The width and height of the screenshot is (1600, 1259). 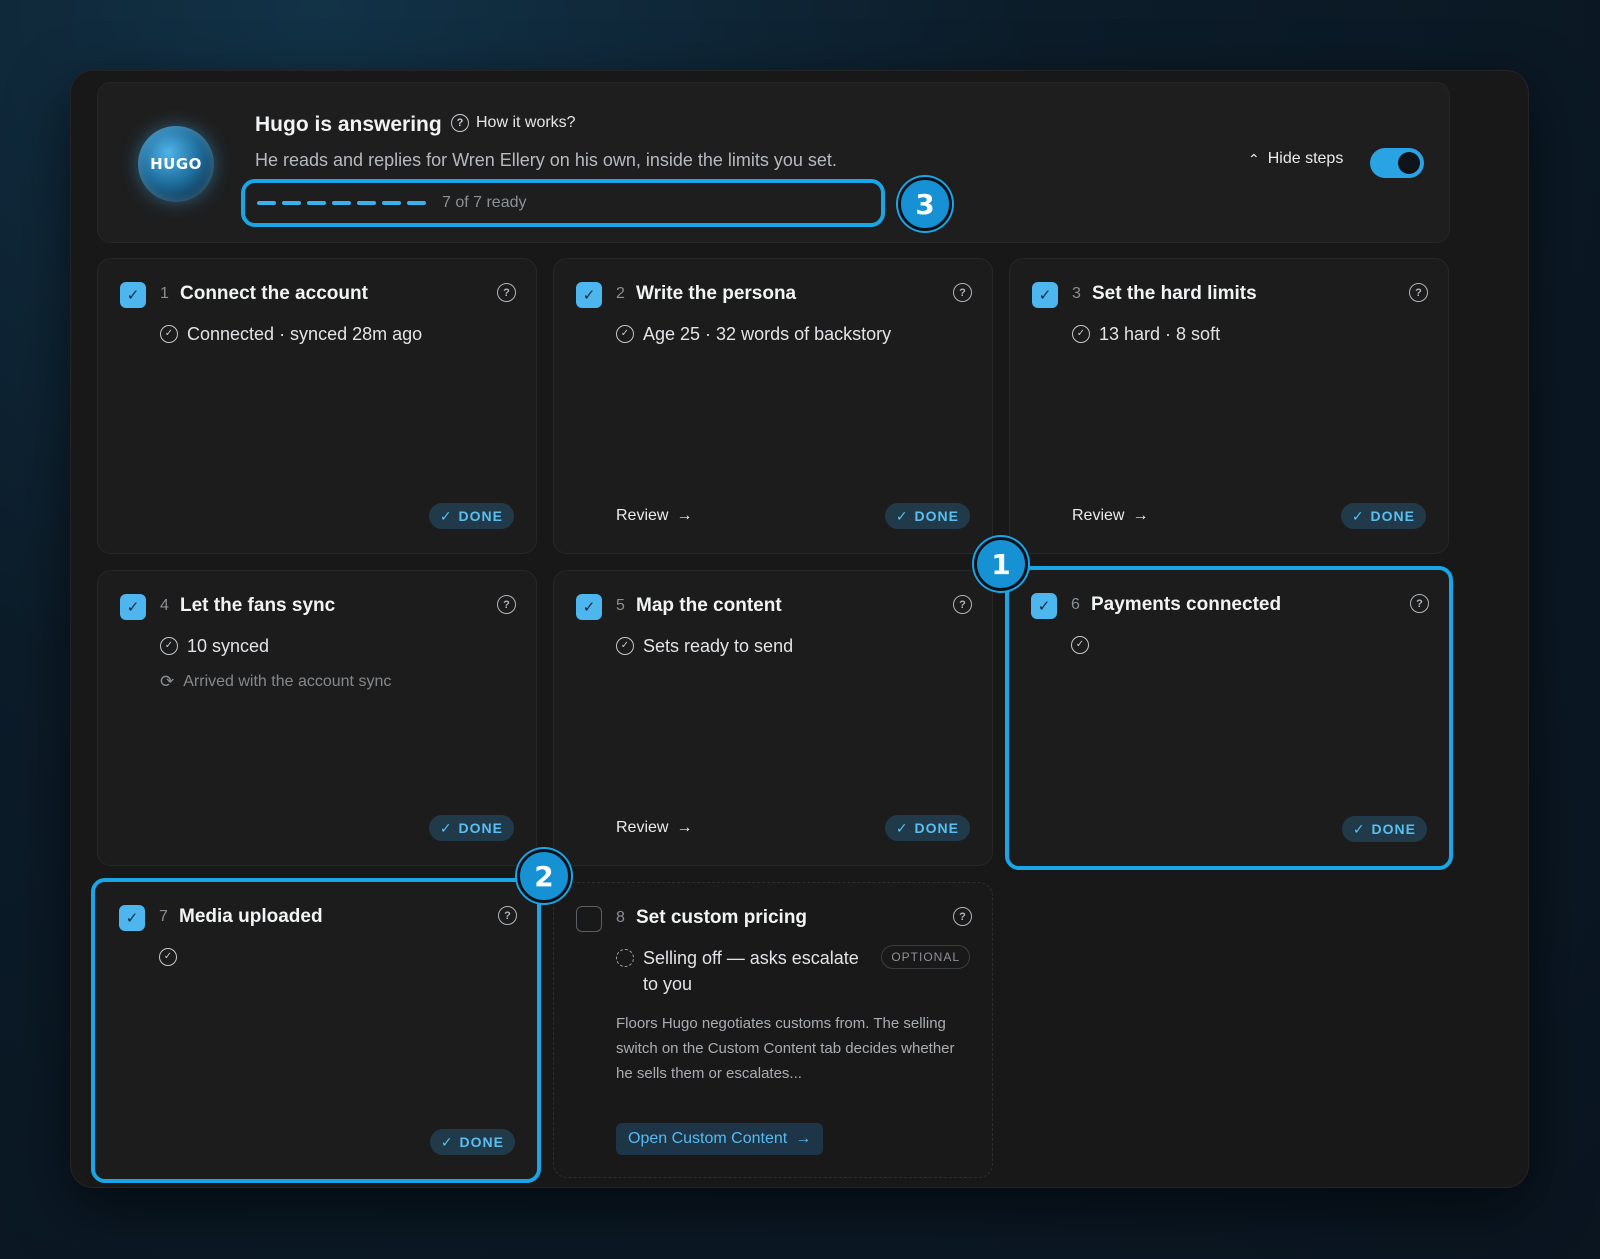 I want to click on step-status: ✓ Sets ready to send, so click(x=704, y=646).